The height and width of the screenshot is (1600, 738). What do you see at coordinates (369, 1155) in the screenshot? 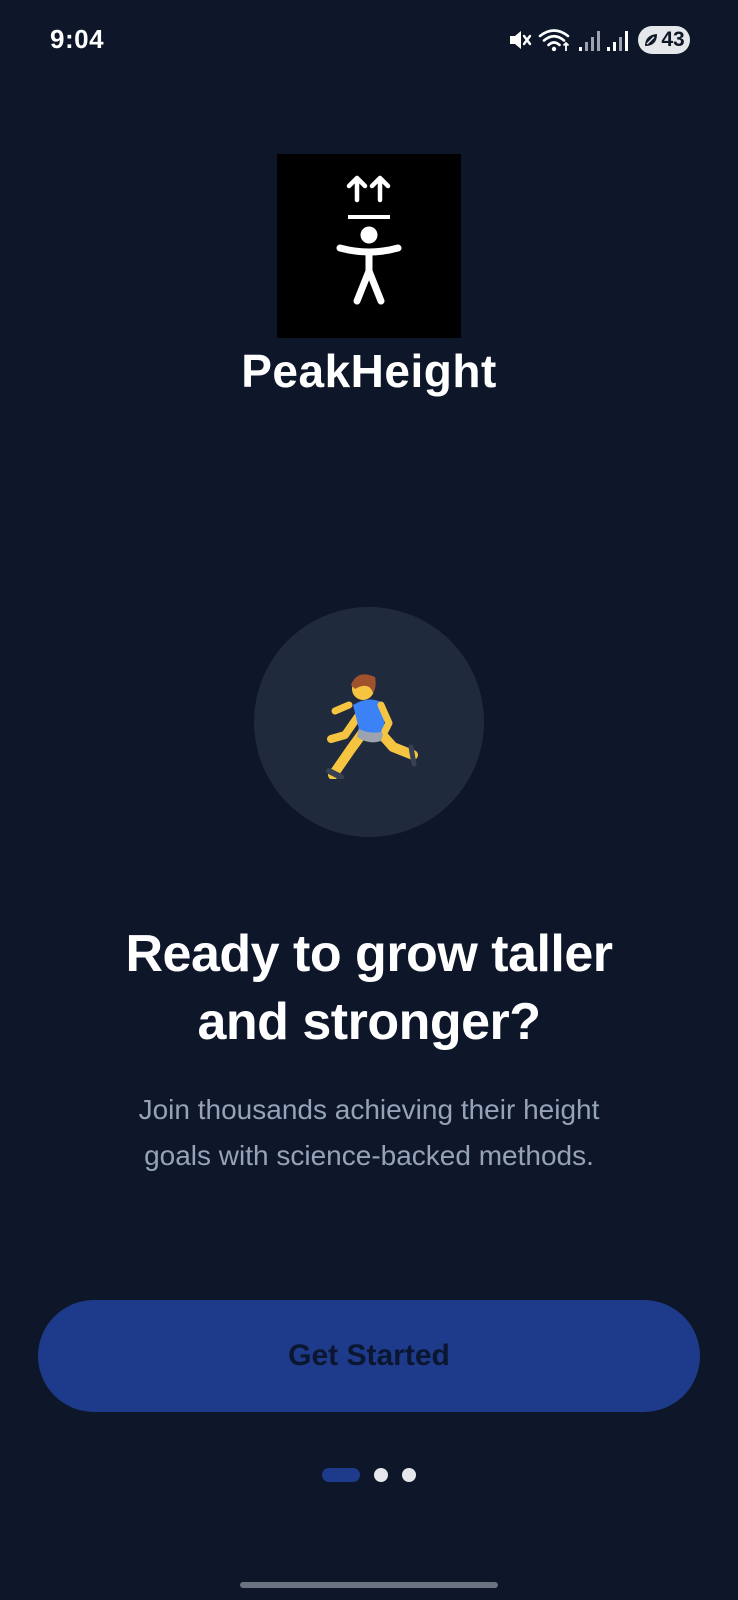
I see `subtext-line: goals with science-backed methods.` at bounding box center [369, 1155].